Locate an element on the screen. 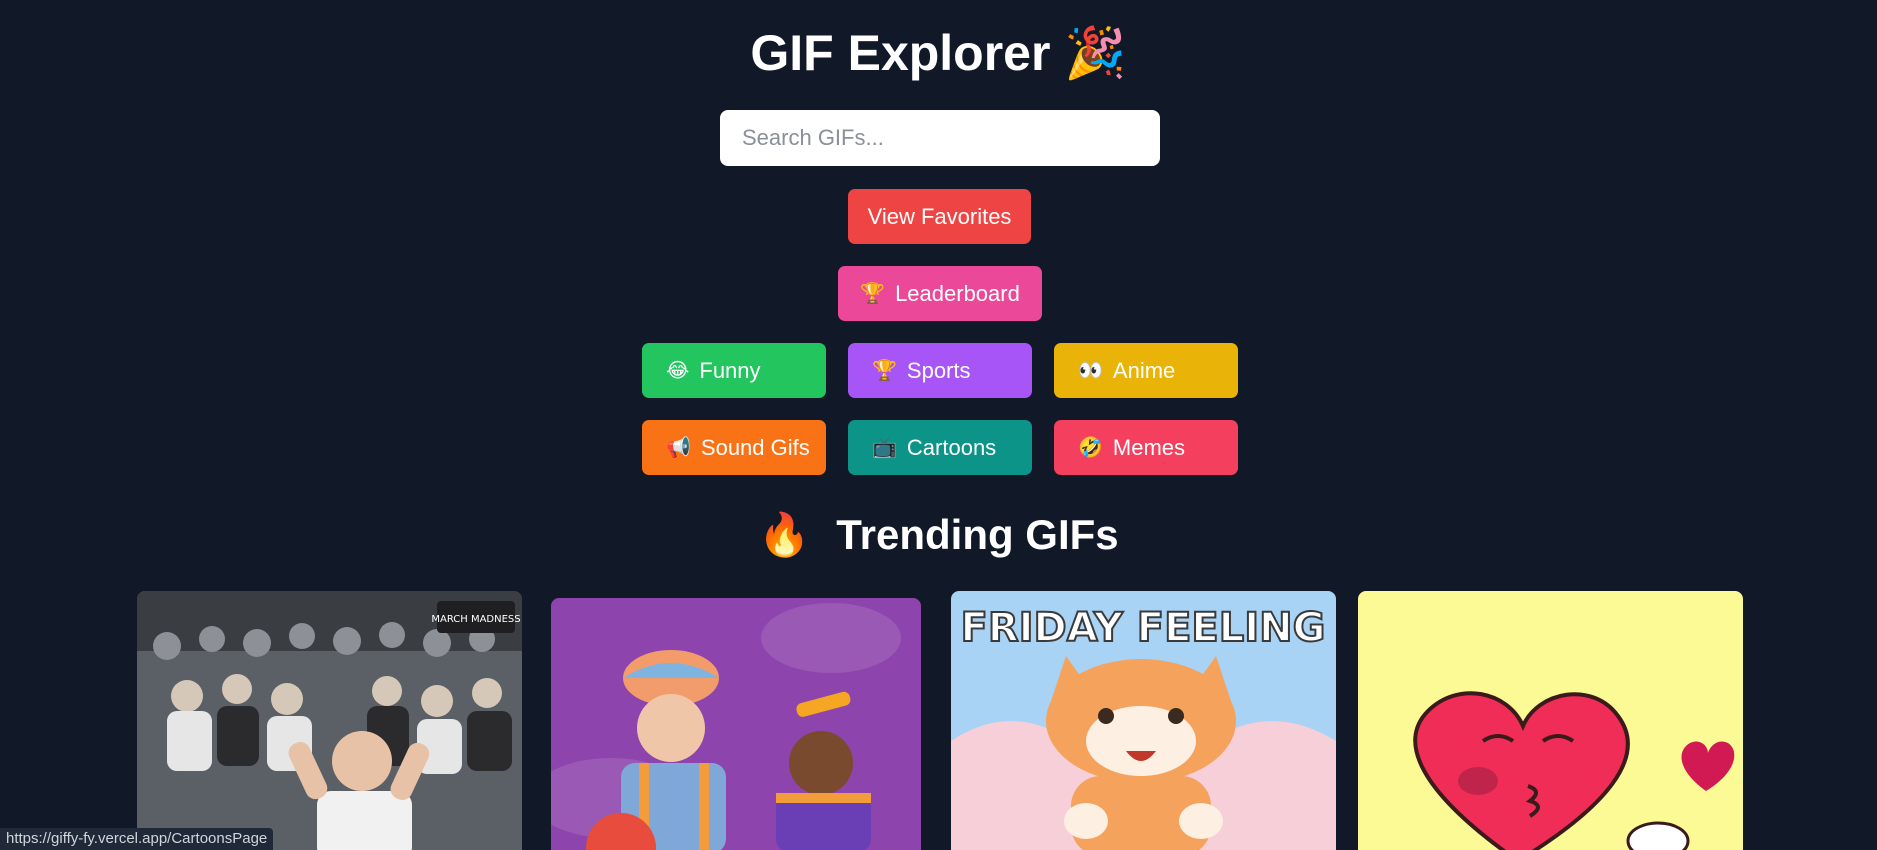 This screenshot has width=1877, height=850. gif-card: MARCH MADNESS is located at coordinates (329, 720).